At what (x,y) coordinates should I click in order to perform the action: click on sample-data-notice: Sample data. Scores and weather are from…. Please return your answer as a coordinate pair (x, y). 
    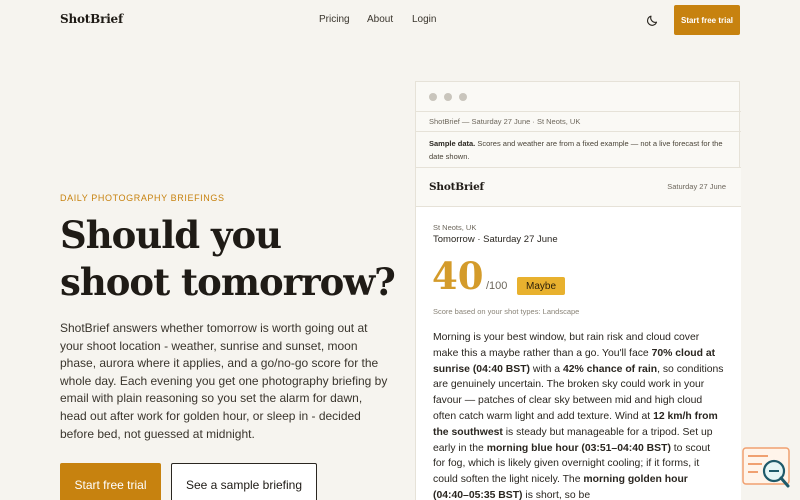
    Looking at the image, I should click on (581, 150).